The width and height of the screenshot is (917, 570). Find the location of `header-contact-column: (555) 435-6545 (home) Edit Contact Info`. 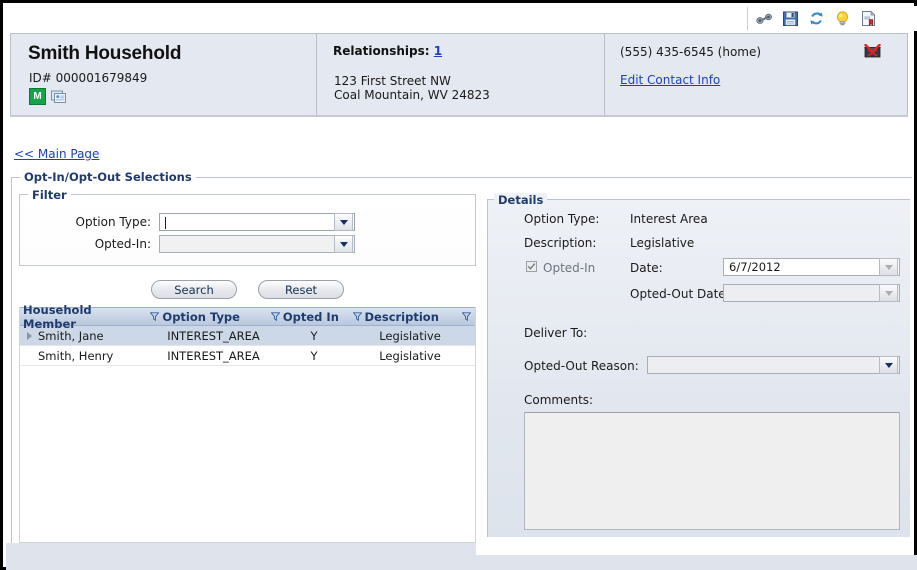

header-contact-column: (555) 435-6545 (home) Edit Contact Info is located at coordinates (756, 74).